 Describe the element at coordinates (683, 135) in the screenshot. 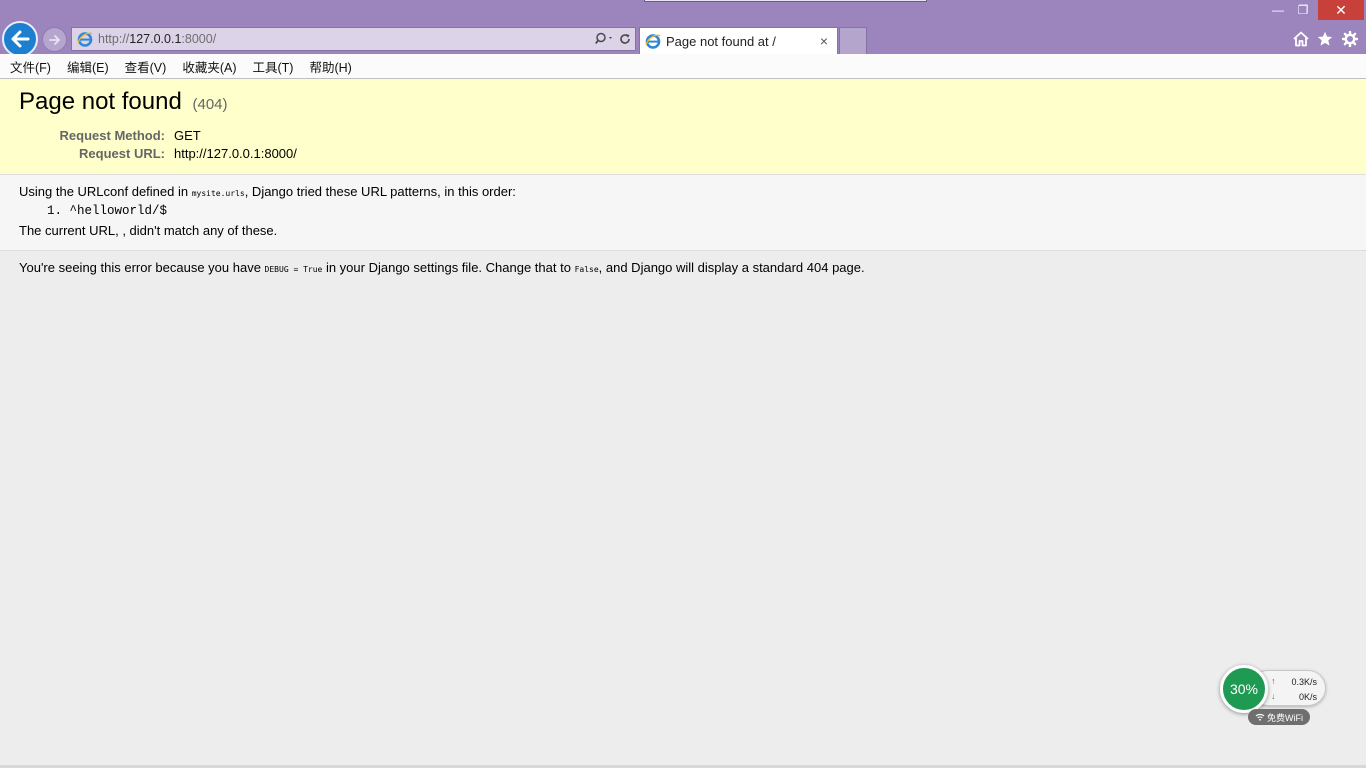

I see `request-method-row: Request Method: GET` at that location.